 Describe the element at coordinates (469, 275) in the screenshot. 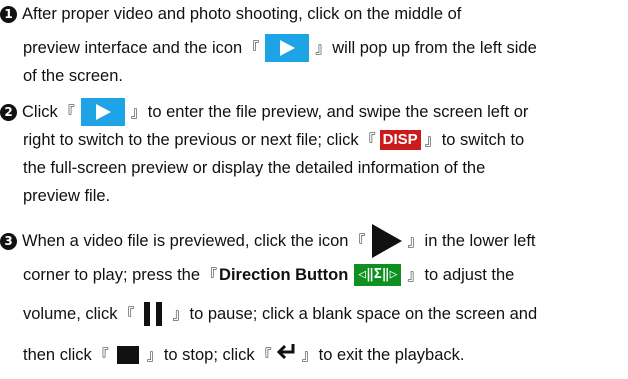

I see `step-3-text-2b: to adjust the` at that location.